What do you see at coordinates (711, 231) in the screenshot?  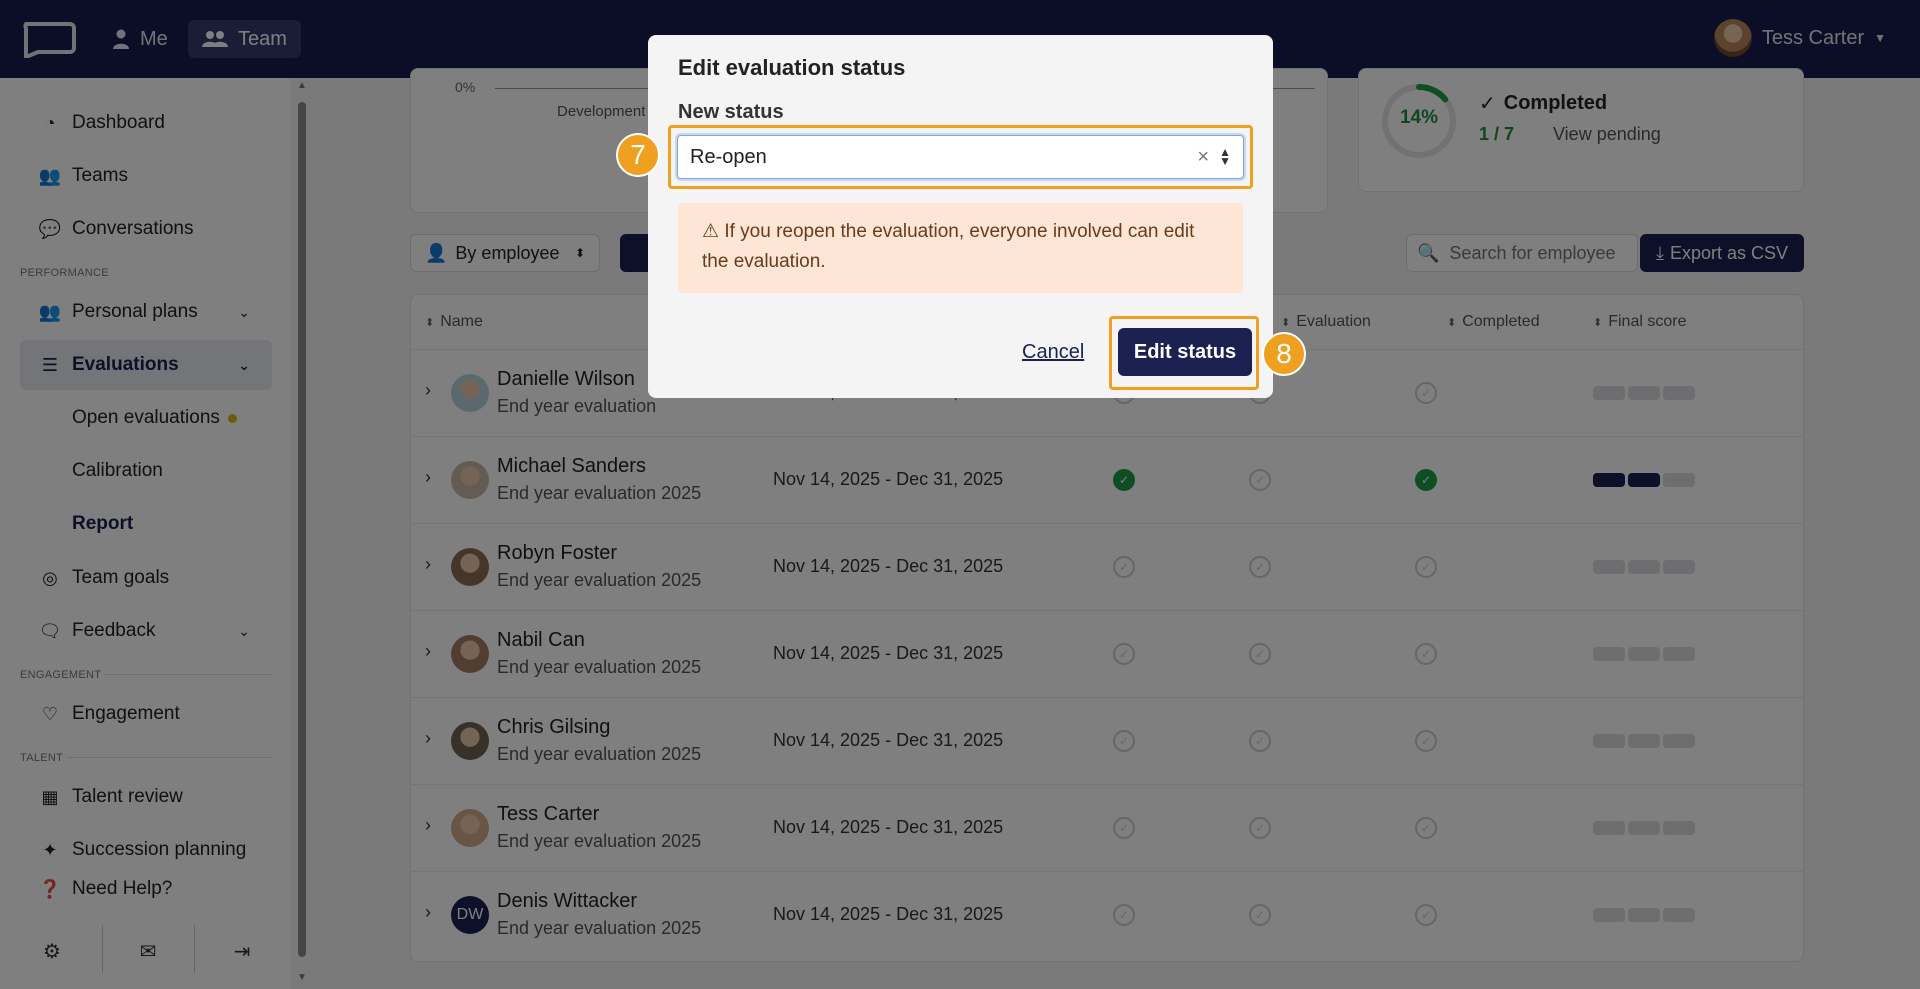 I see `warning-icon: ⚠` at bounding box center [711, 231].